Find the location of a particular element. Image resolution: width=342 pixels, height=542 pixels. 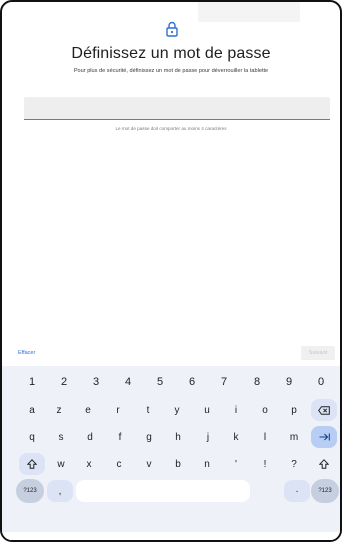

tab-icon is located at coordinates (324, 437).